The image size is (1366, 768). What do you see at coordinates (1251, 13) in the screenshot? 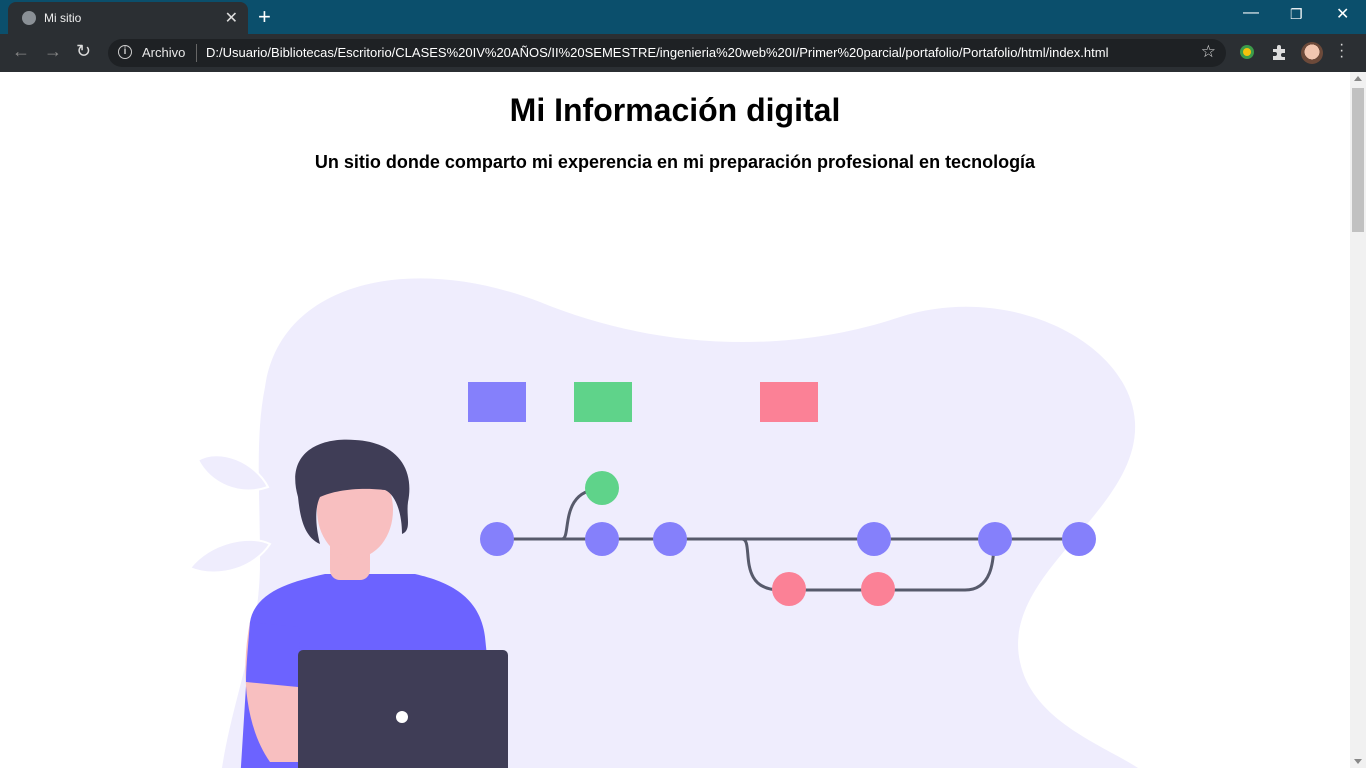
I see `minimize-button: —` at bounding box center [1251, 13].